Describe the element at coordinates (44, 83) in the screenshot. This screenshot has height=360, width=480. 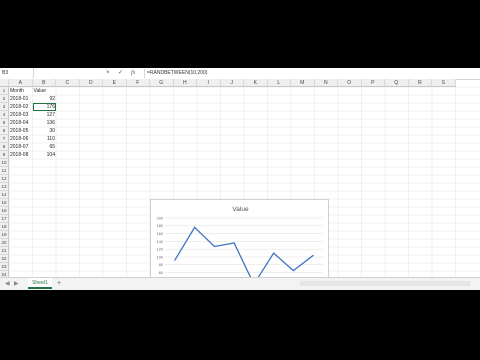
I see `column-header-b: B` at that location.